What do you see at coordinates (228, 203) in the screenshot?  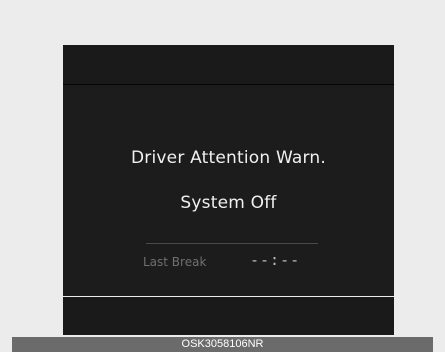 I see `warning-status: System Off` at bounding box center [228, 203].